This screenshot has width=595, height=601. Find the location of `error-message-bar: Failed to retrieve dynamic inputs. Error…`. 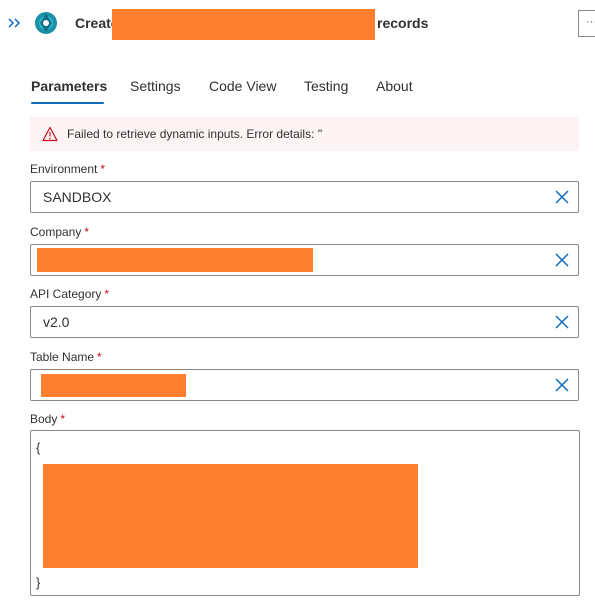

error-message-bar: Failed to retrieve dynamic inputs. Error… is located at coordinates (304, 134).